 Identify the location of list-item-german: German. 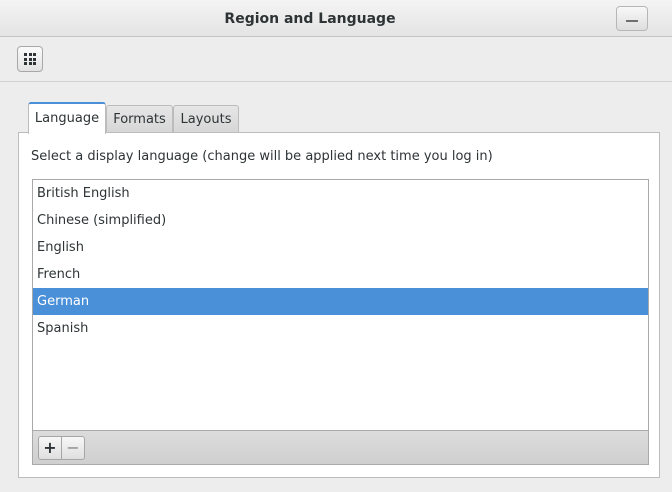
(340, 301).